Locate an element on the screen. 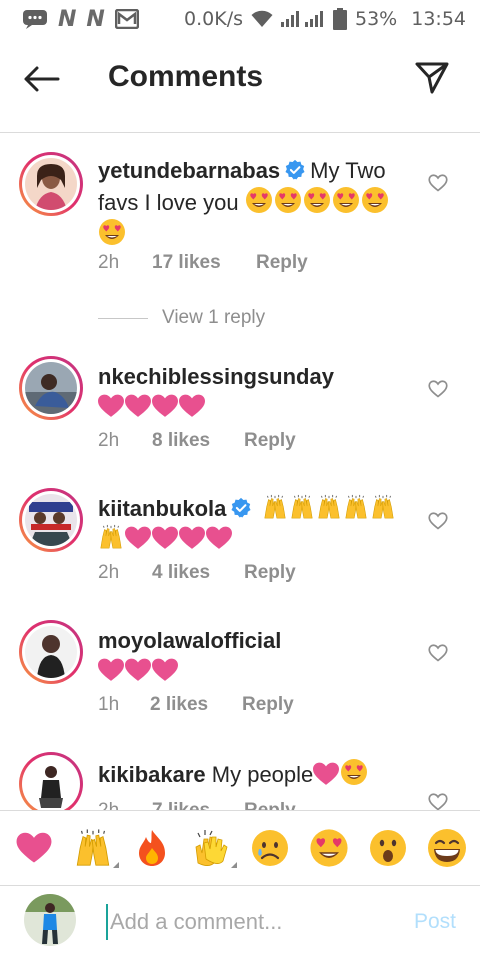 The height and width of the screenshot is (960, 480). comment-username: kiitanbukola is located at coordinates (162, 508).